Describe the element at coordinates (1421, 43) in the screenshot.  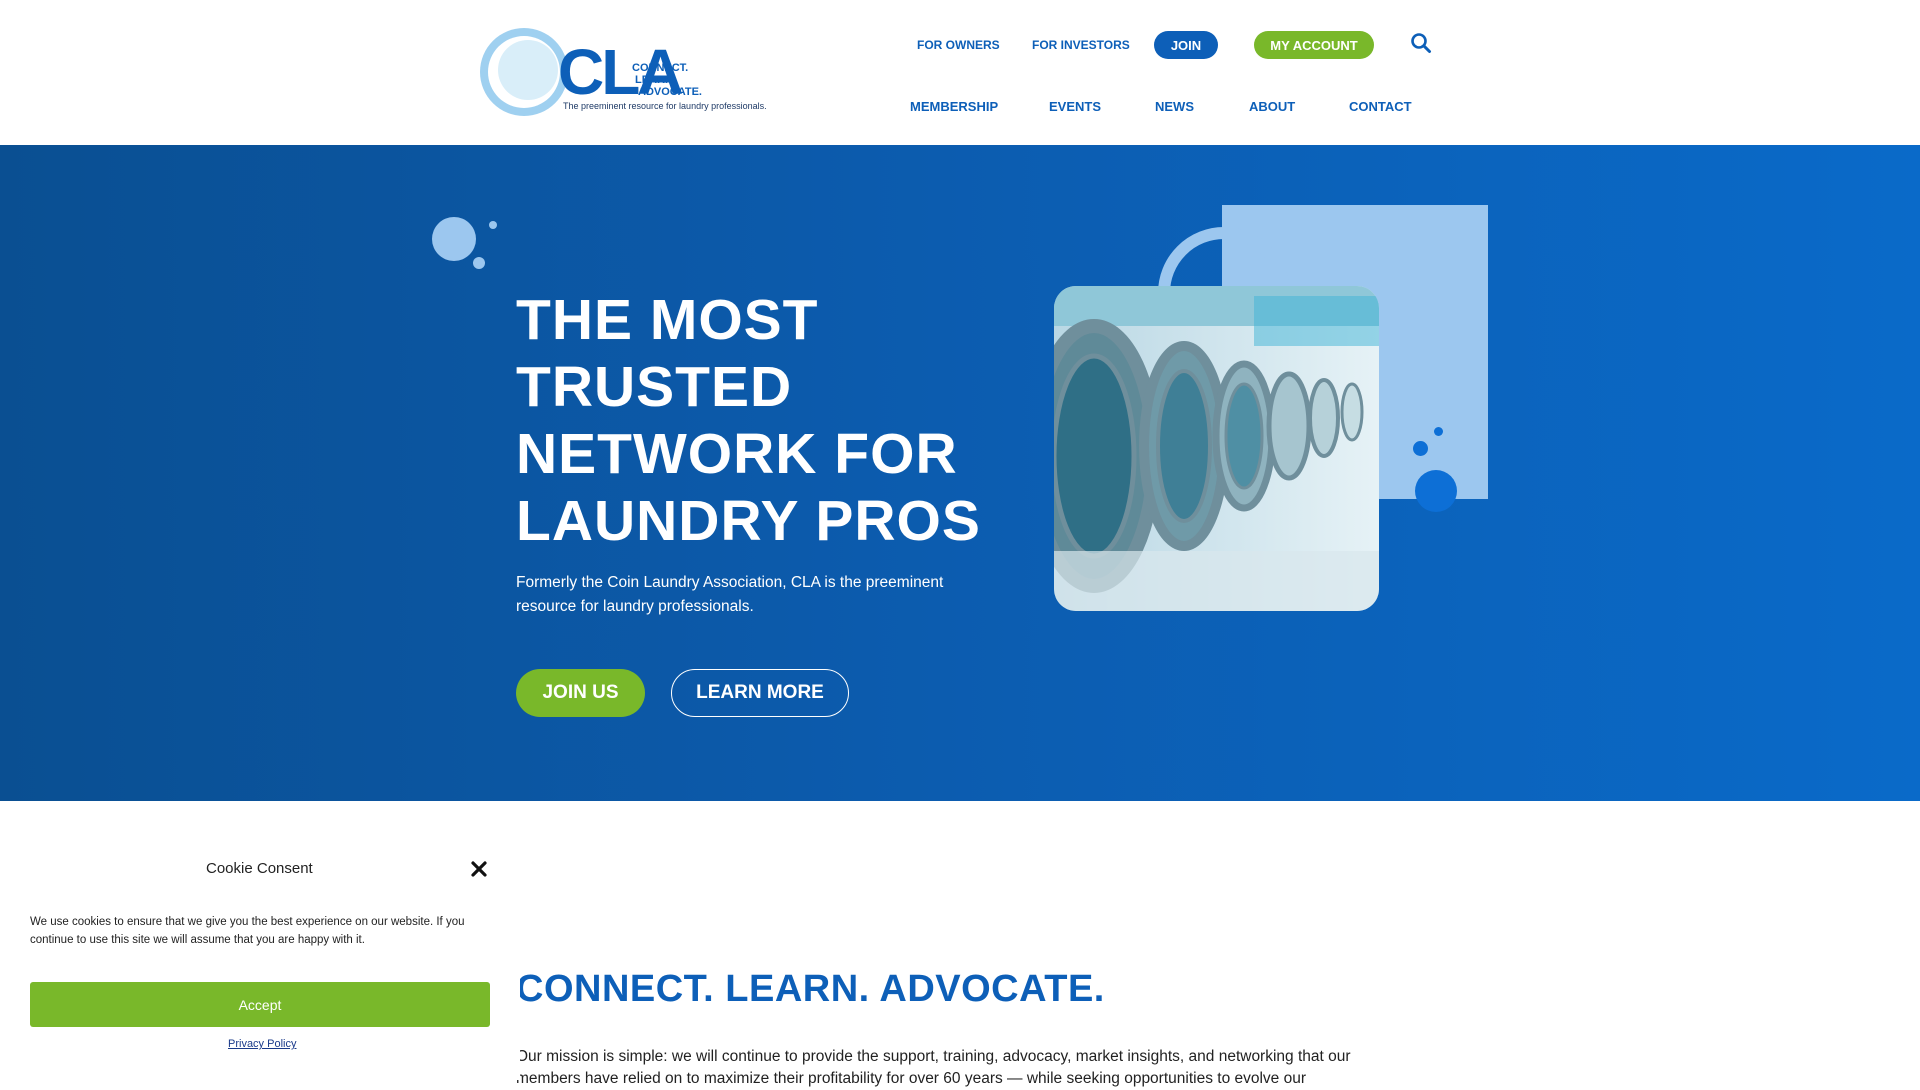
I see `search-icon` at that location.